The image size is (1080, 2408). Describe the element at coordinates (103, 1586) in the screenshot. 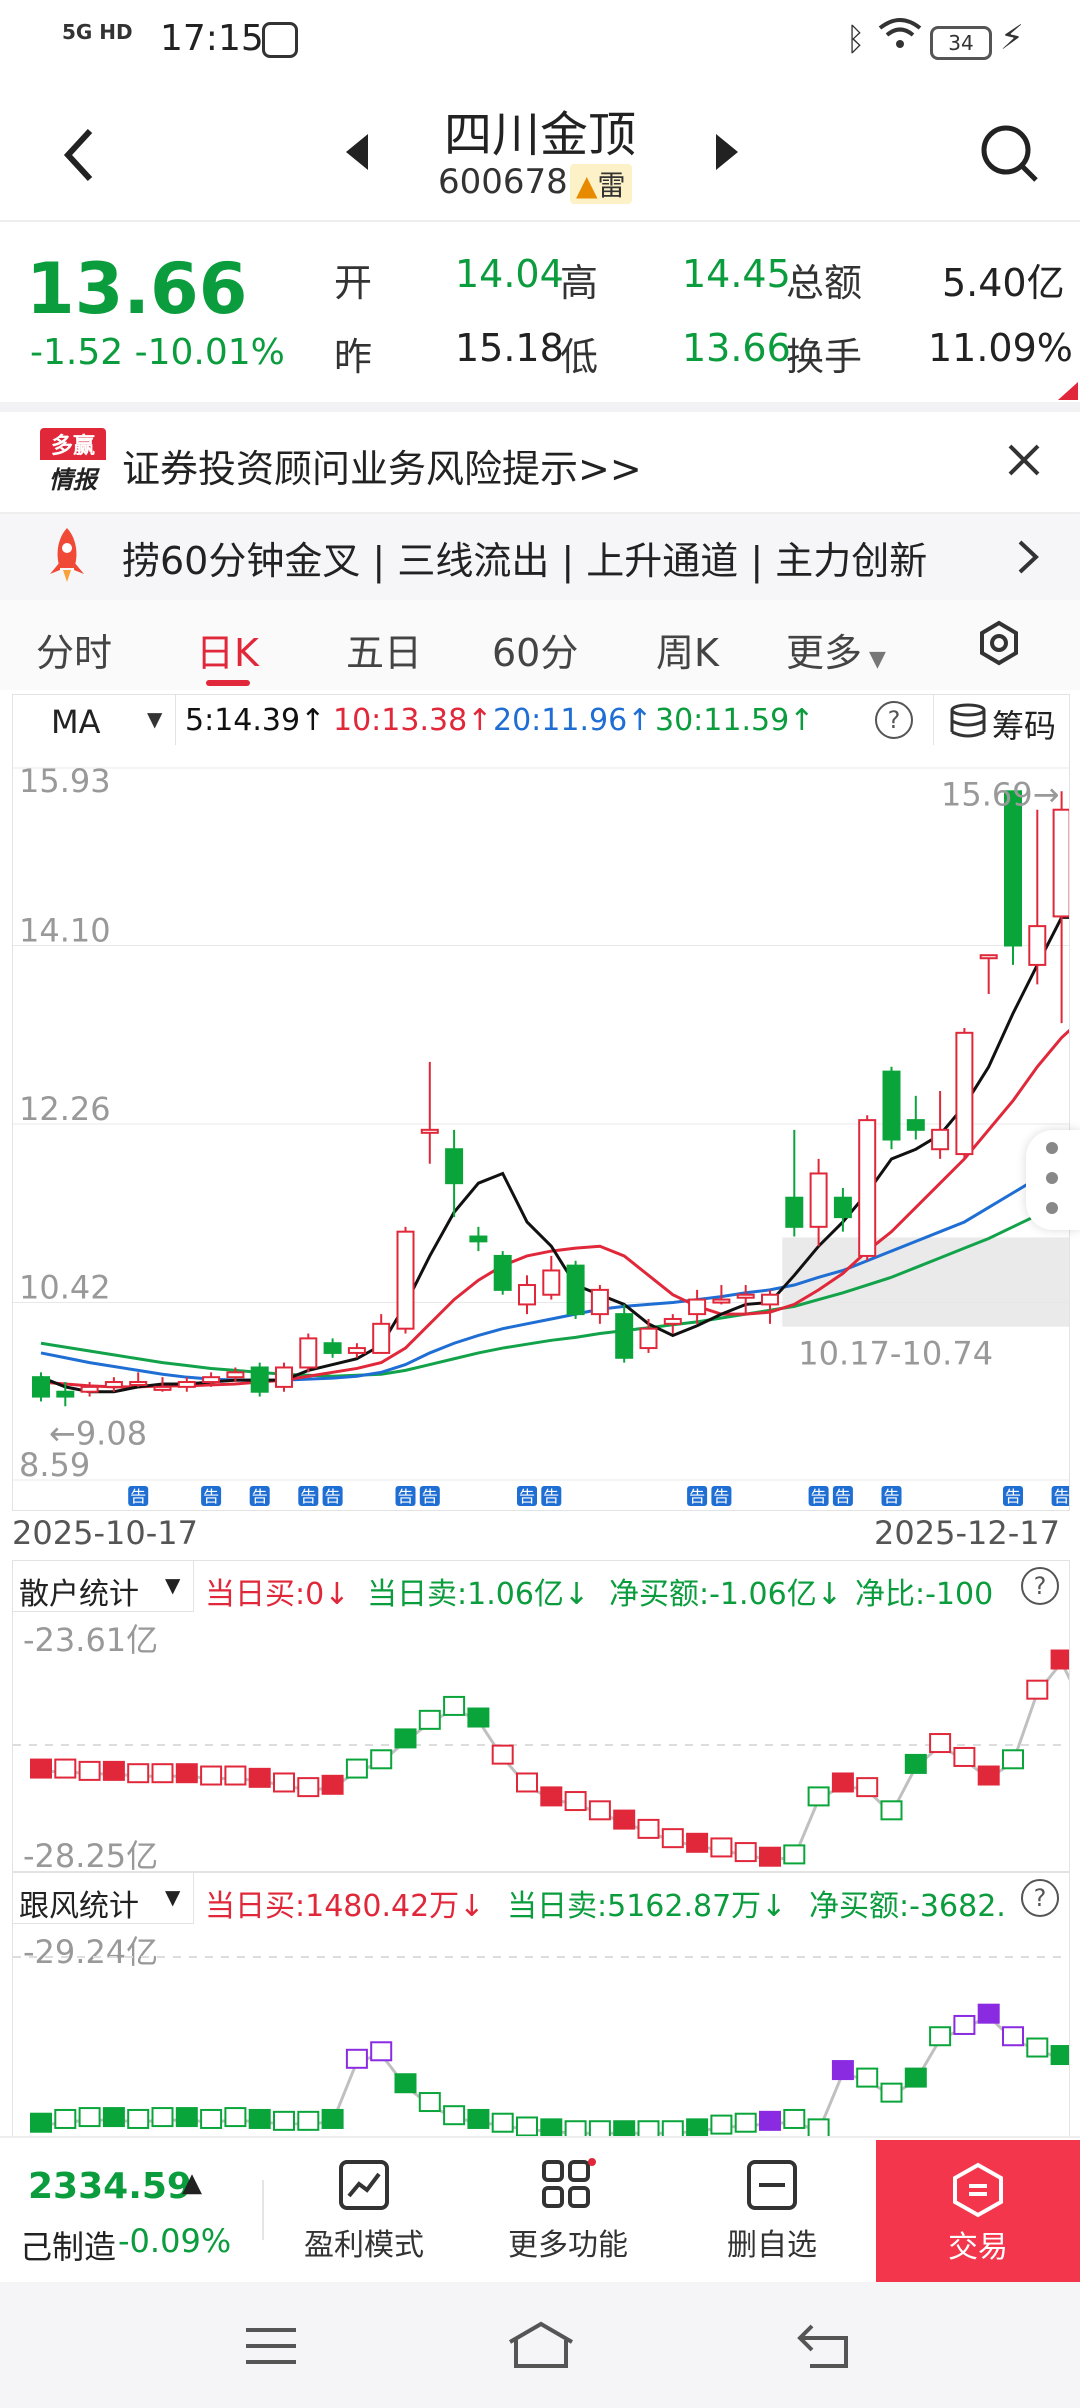

I see `retail-selector: 散户统计 ▼` at that location.